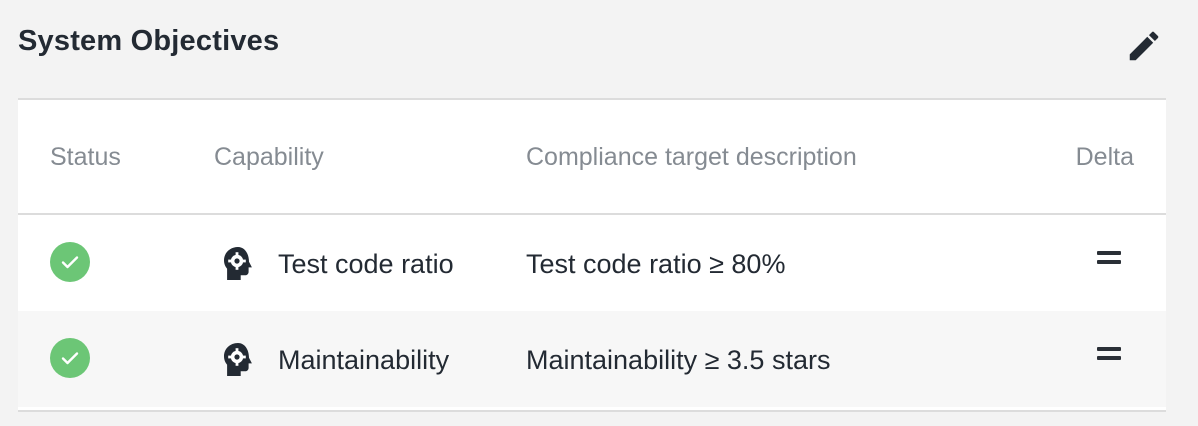 The image size is (1198, 426). I want to click on page-title: System Objectives, so click(149, 41).